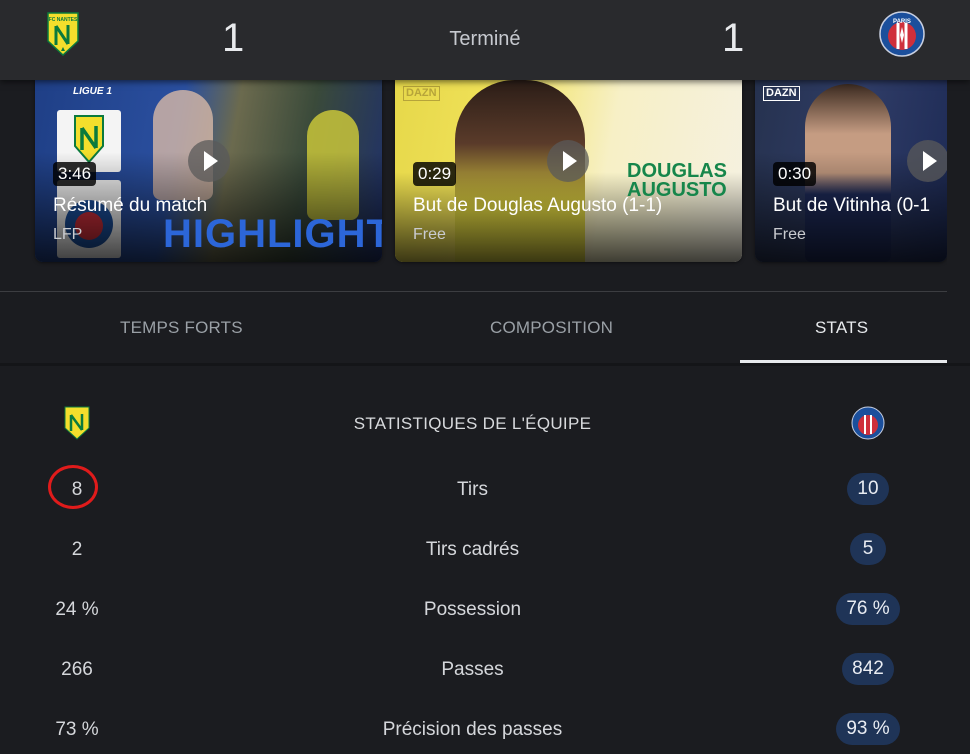 This screenshot has height=754, width=970. Describe the element at coordinates (77, 729) in the screenshot. I see `home-stat-value: 73 %` at that location.